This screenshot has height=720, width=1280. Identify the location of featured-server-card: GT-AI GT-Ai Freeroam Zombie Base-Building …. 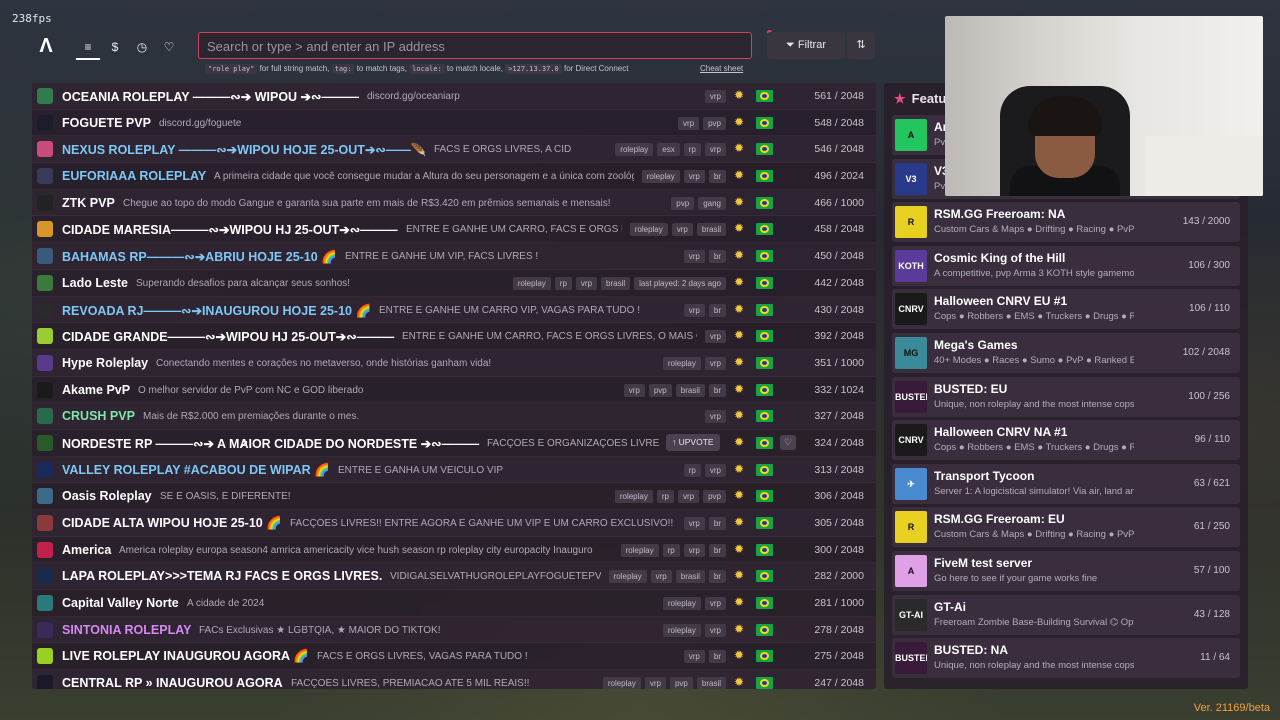
(1066, 614).